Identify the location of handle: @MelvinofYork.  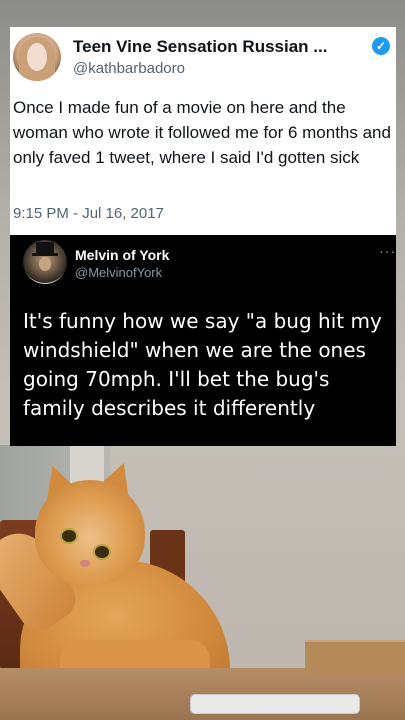
(118, 272).